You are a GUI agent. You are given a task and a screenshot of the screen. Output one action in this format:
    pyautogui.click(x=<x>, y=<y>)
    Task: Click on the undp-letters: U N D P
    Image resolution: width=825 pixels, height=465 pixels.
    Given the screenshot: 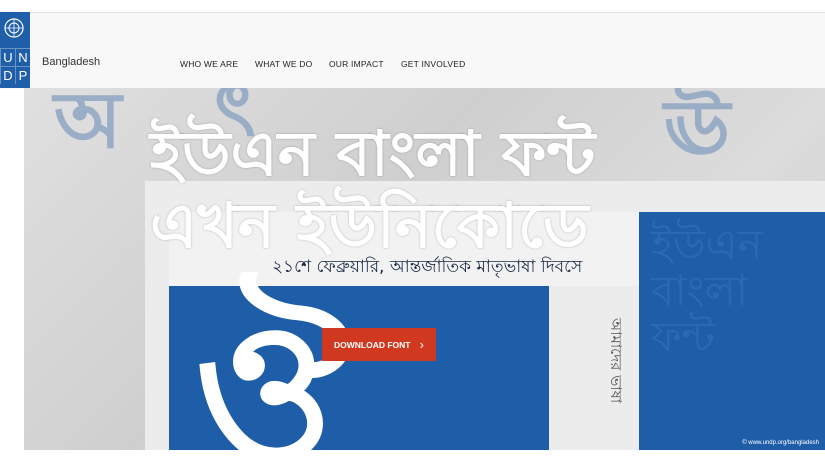 What is the action you would take?
    pyautogui.click(x=15, y=66)
    